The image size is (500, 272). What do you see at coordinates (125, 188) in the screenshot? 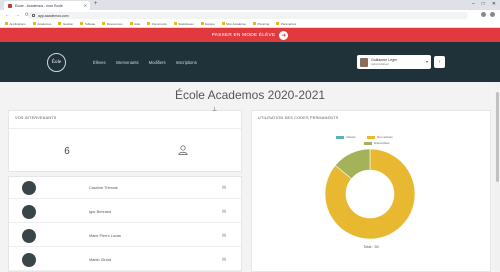
I see `list-item: Caroline Trémois ✉` at bounding box center [125, 188].